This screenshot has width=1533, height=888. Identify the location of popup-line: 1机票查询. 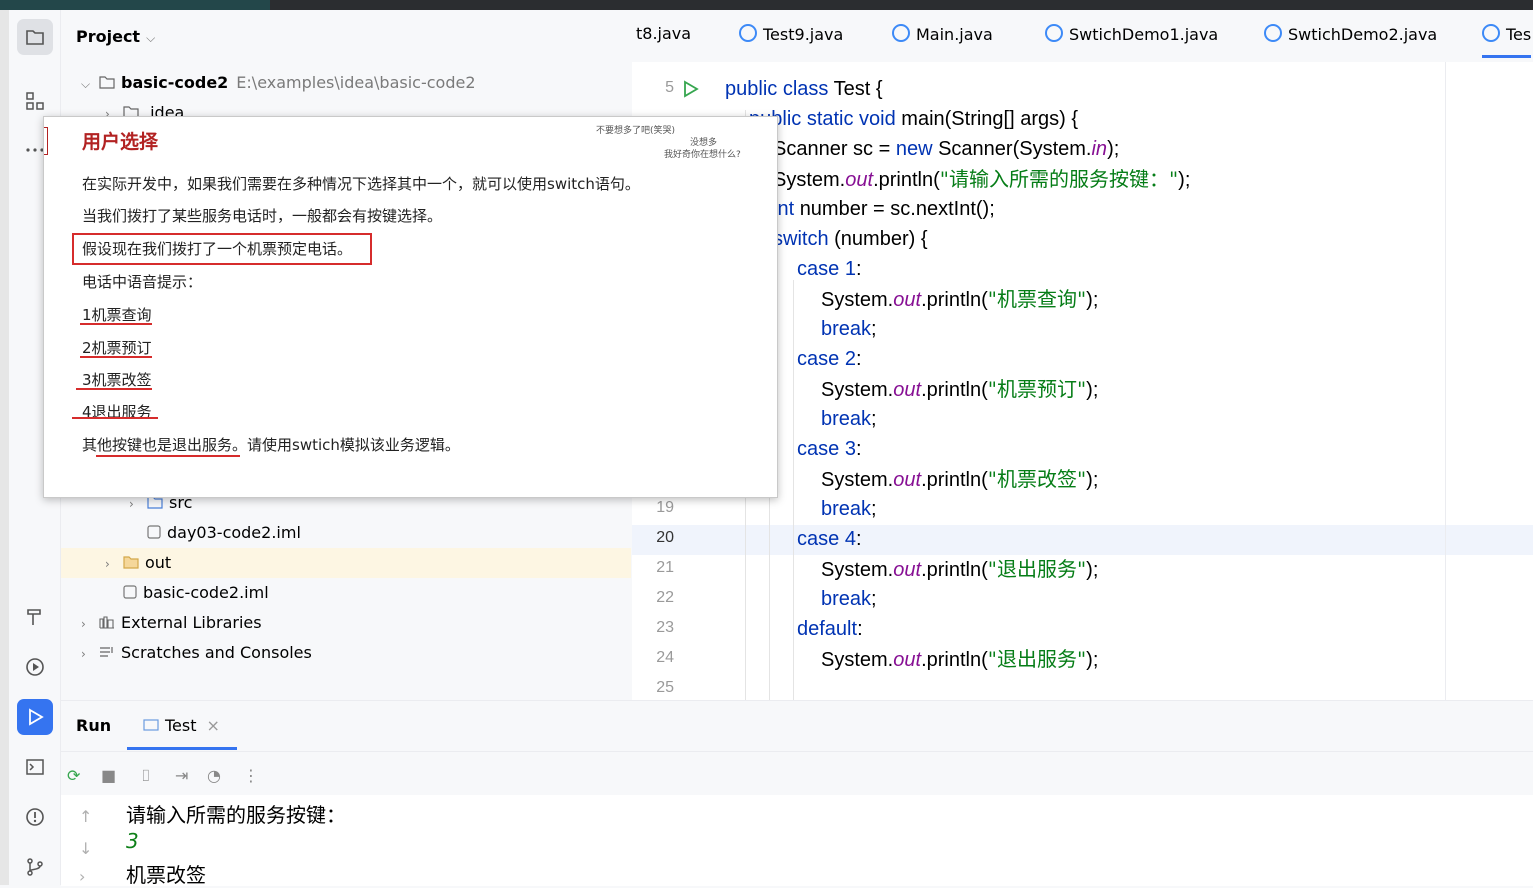
(117, 315).